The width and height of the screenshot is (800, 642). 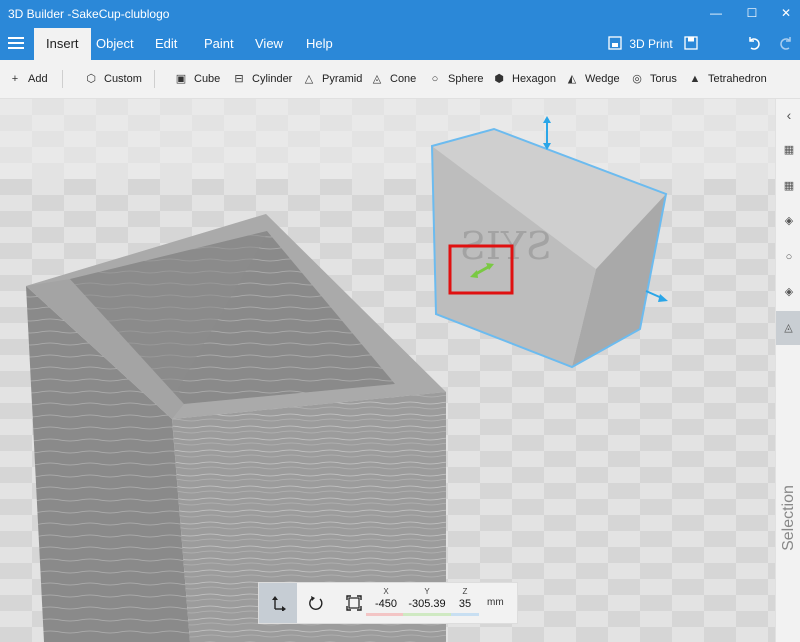 I want to click on y-coordinate: Y -305.39, so click(x=427, y=601).